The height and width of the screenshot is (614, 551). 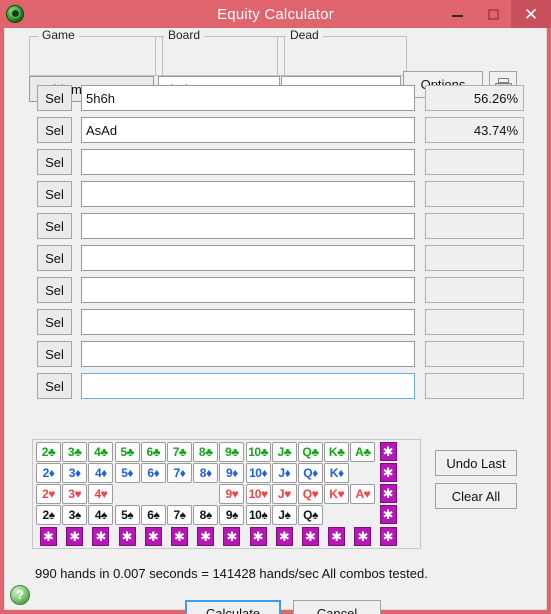 What do you see at coordinates (54, 322) in the screenshot?
I see `sel-button-8: Sel` at bounding box center [54, 322].